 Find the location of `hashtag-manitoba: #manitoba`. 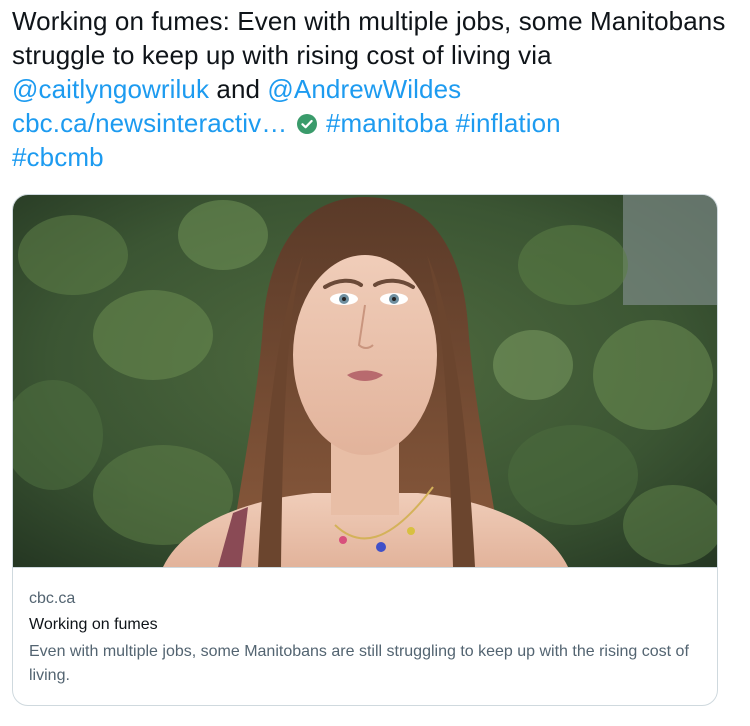

hashtag-manitoba: #manitoba is located at coordinates (387, 123).